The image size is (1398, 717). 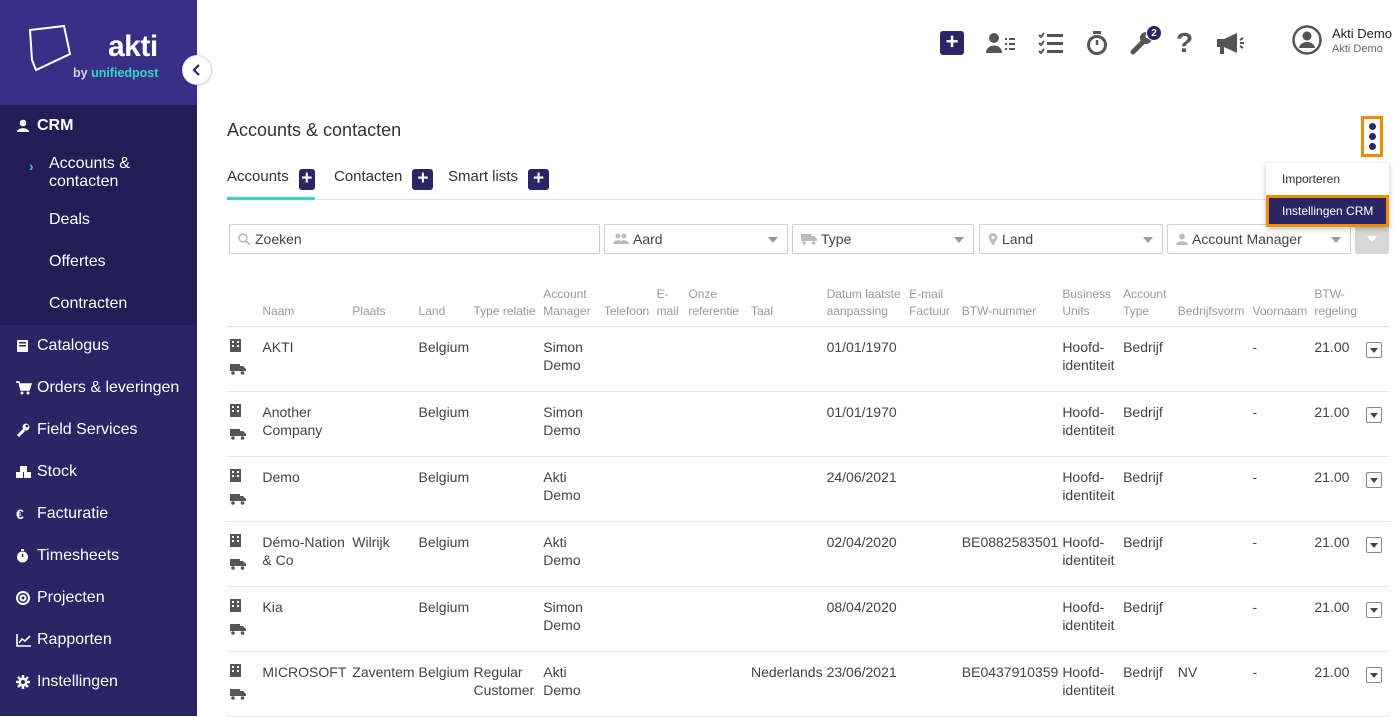 What do you see at coordinates (423, 179) in the screenshot?
I see `add-contact-button: +` at bounding box center [423, 179].